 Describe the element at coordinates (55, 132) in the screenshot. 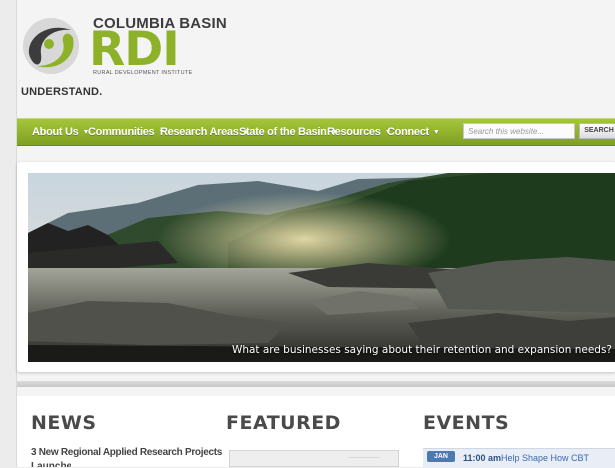

I see `nav-item-label: About Us` at that location.